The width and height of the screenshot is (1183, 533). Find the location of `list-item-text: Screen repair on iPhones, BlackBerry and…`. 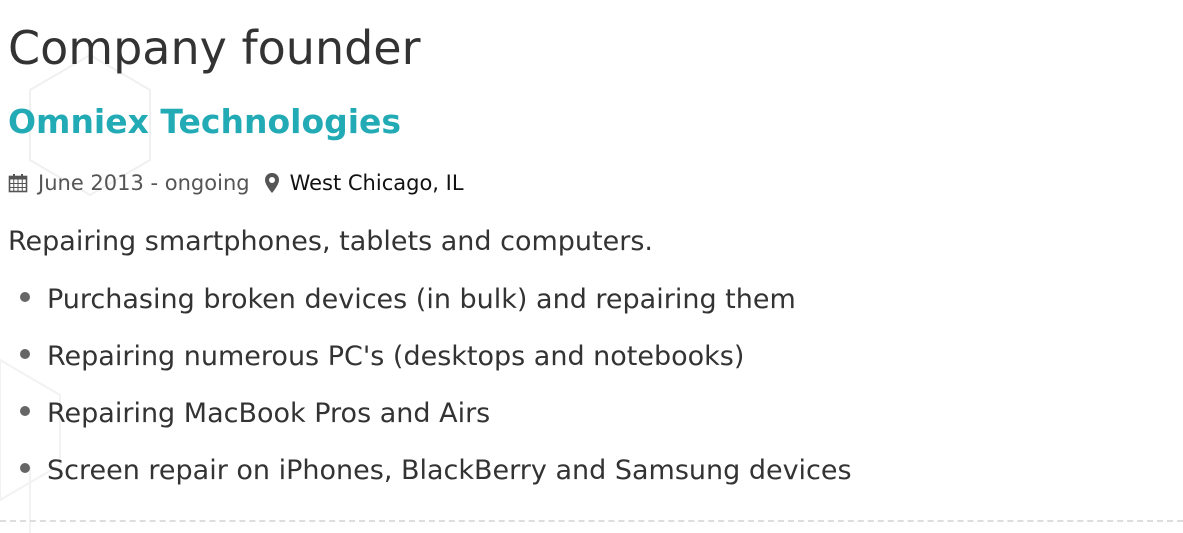

list-item-text: Screen repair on iPhones, BlackBerry and… is located at coordinates (449, 470).